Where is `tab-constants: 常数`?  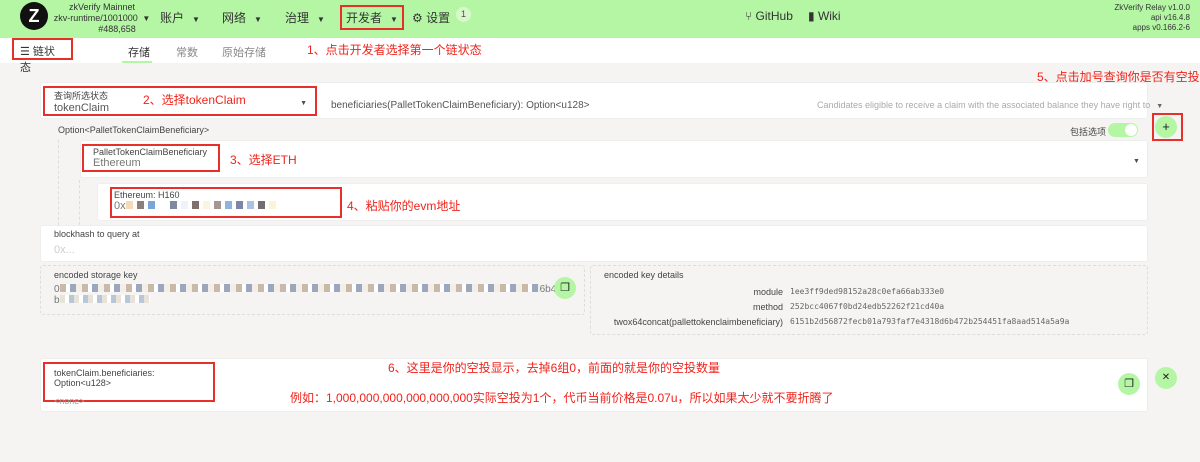 tab-constants: 常数 is located at coordinates (187, 52).